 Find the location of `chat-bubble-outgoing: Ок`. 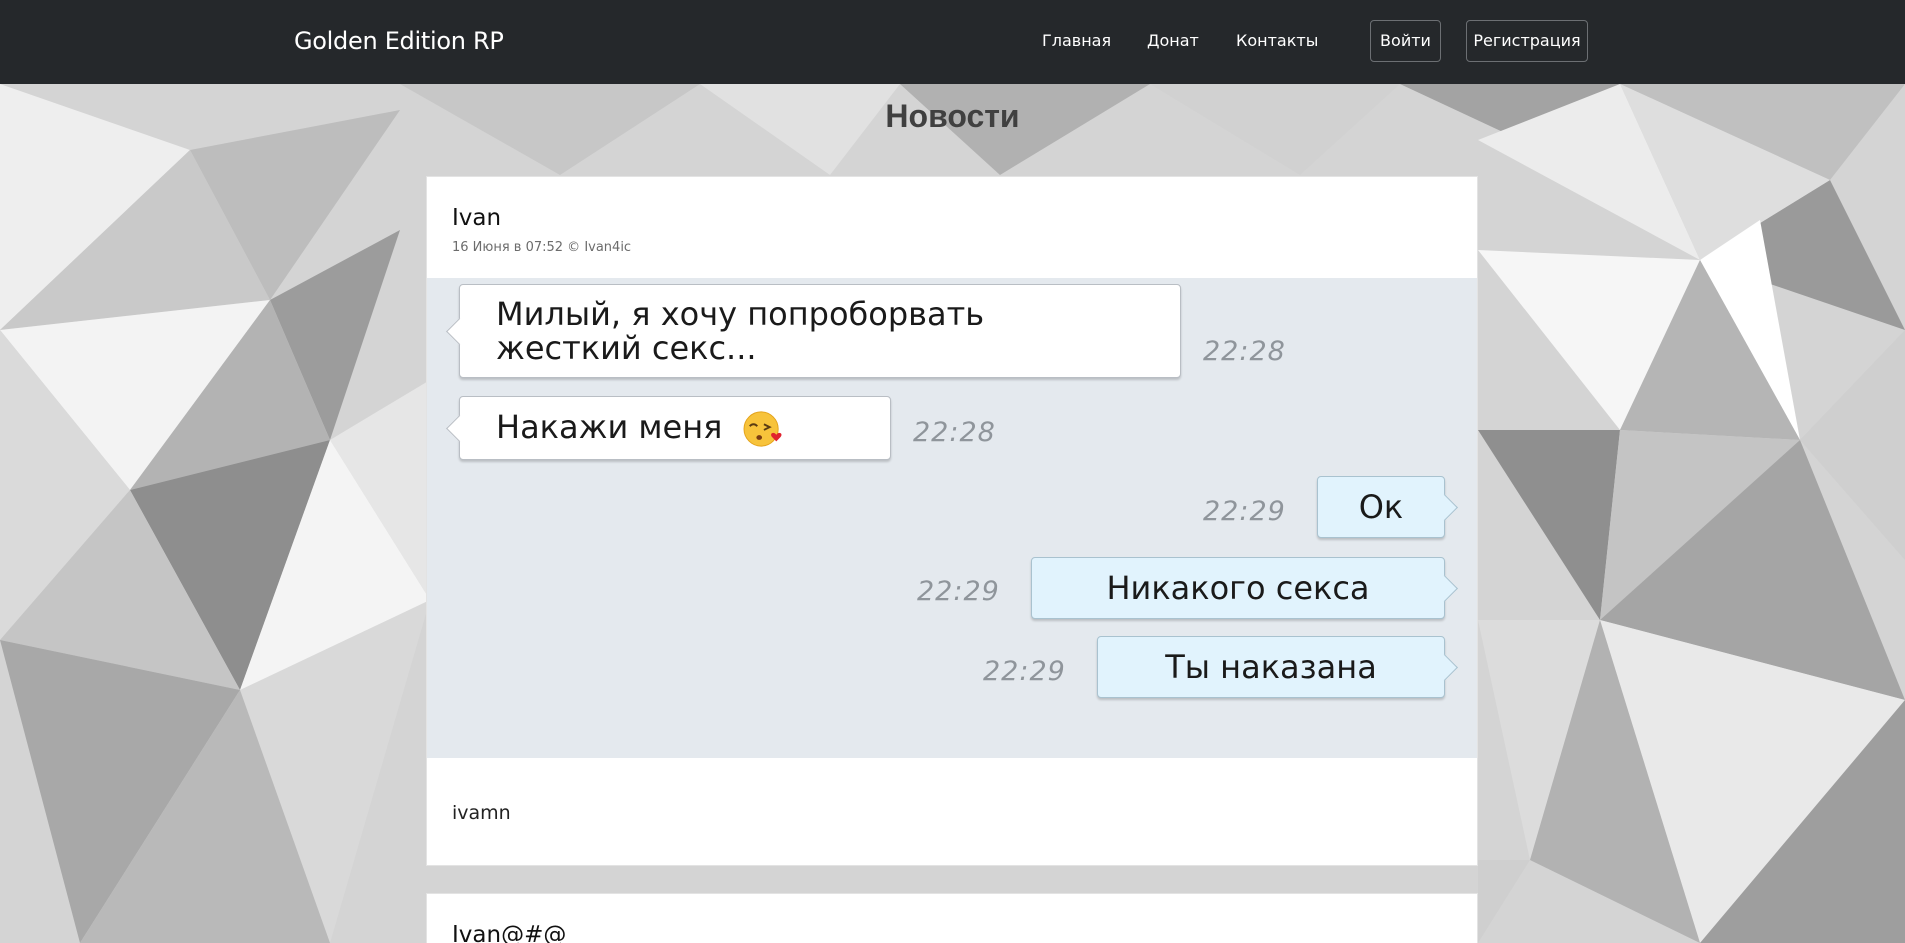

chat-bubble-outgoing: Ок is located at coordinates (1387, 507).